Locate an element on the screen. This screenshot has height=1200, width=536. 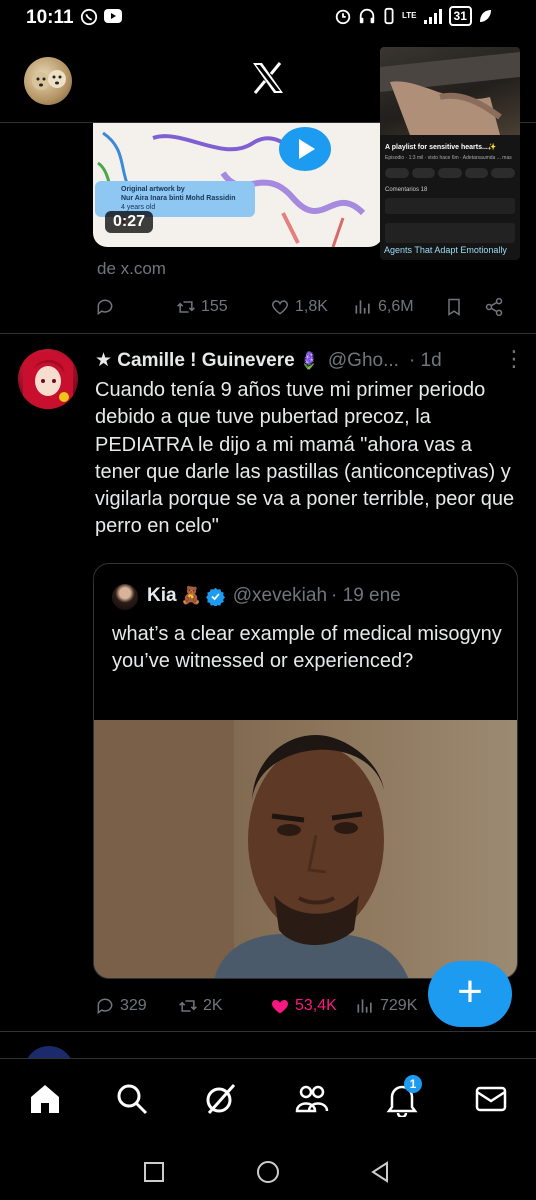
nav-communities is located at coordinates (312, 1099).